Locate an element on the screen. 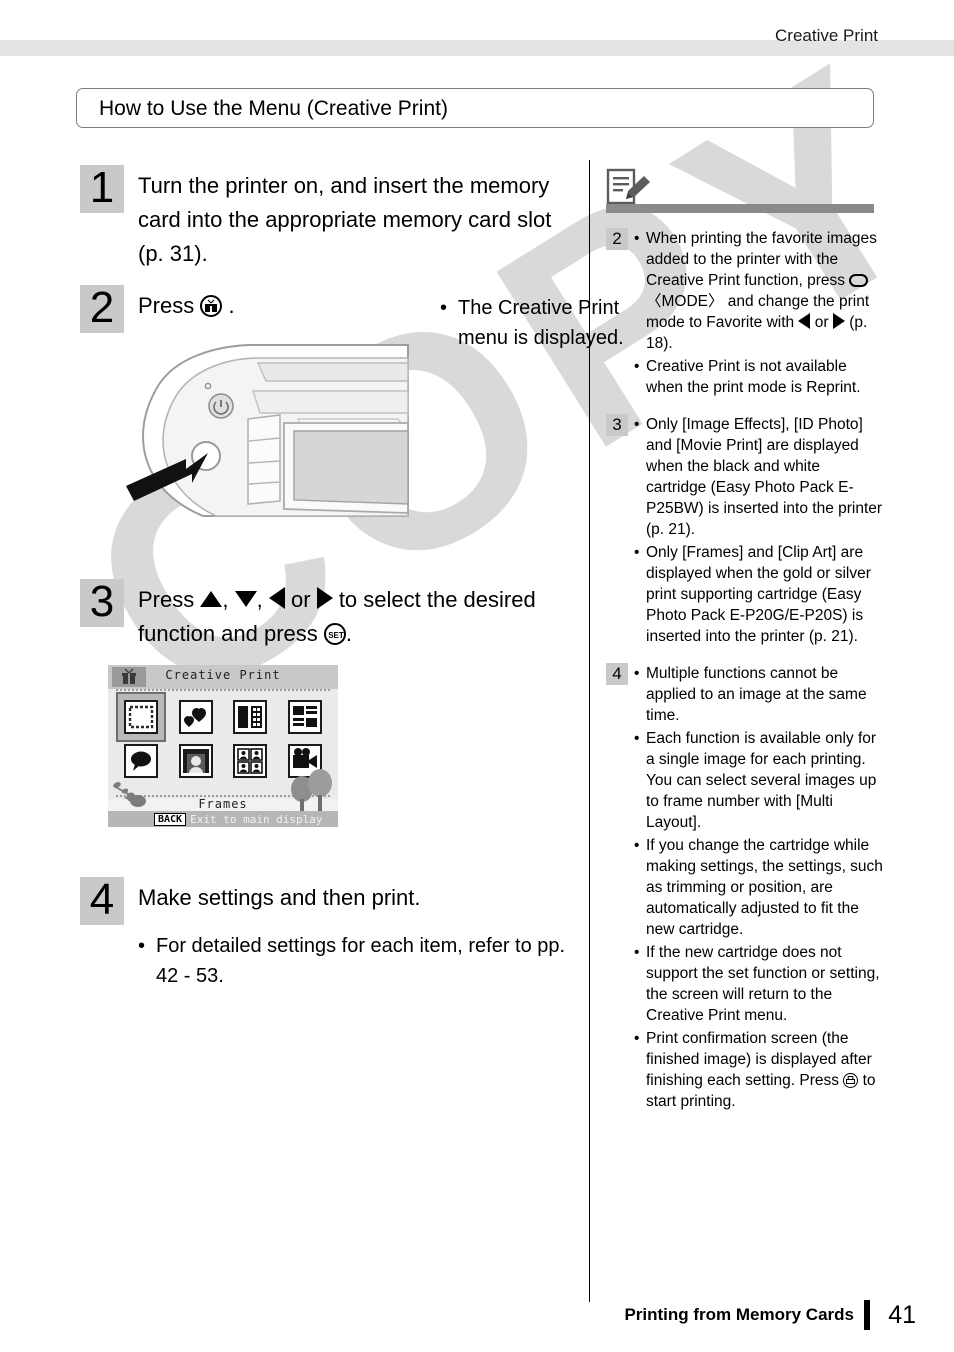 The image size is (954, 1352). lcd-tile-clip-art is located at coordinates (196, 717).